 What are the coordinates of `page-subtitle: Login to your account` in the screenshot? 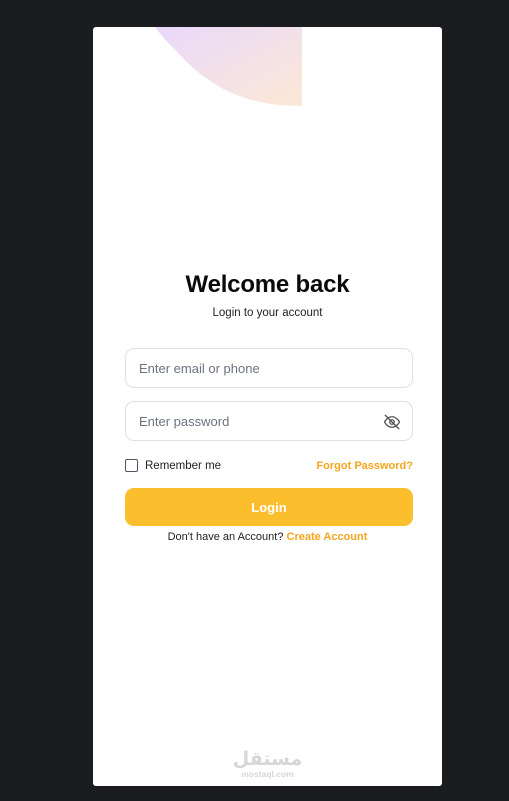 It's located at (267, 313).